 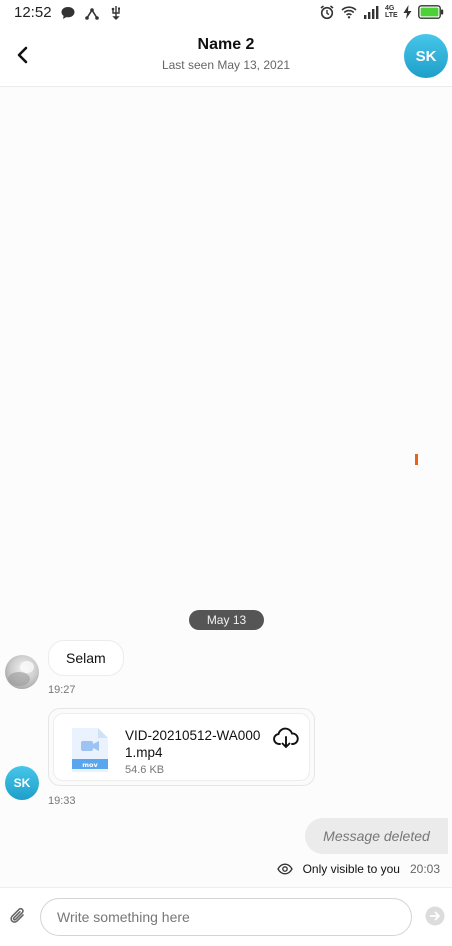 I want to click on chat-header: Name 2 Last seen May 13, 2021 SK, so click(x=226, y=56).